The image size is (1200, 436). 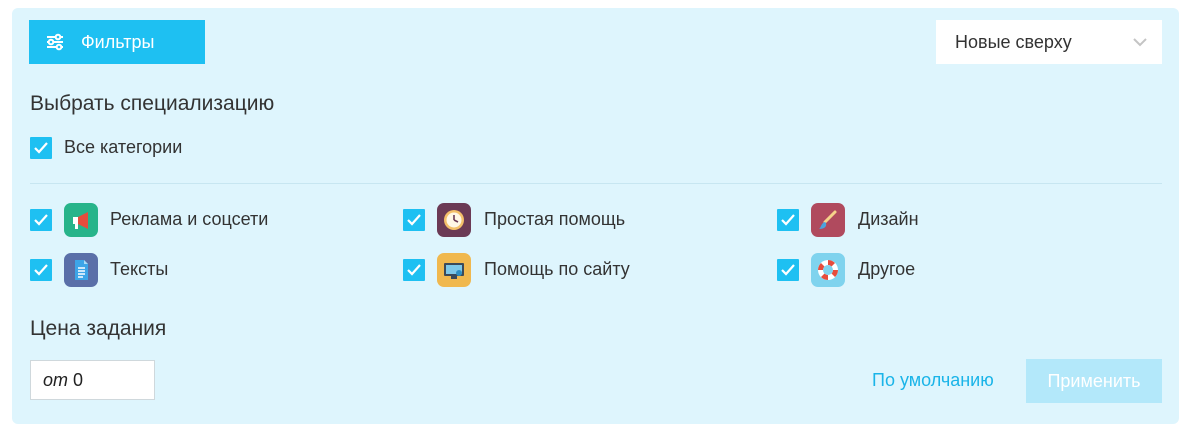 What do you see at coordinates (123, 147) in the screenshot?
I see `all-categories-label: Все категории` at bounding box center [123, 147].